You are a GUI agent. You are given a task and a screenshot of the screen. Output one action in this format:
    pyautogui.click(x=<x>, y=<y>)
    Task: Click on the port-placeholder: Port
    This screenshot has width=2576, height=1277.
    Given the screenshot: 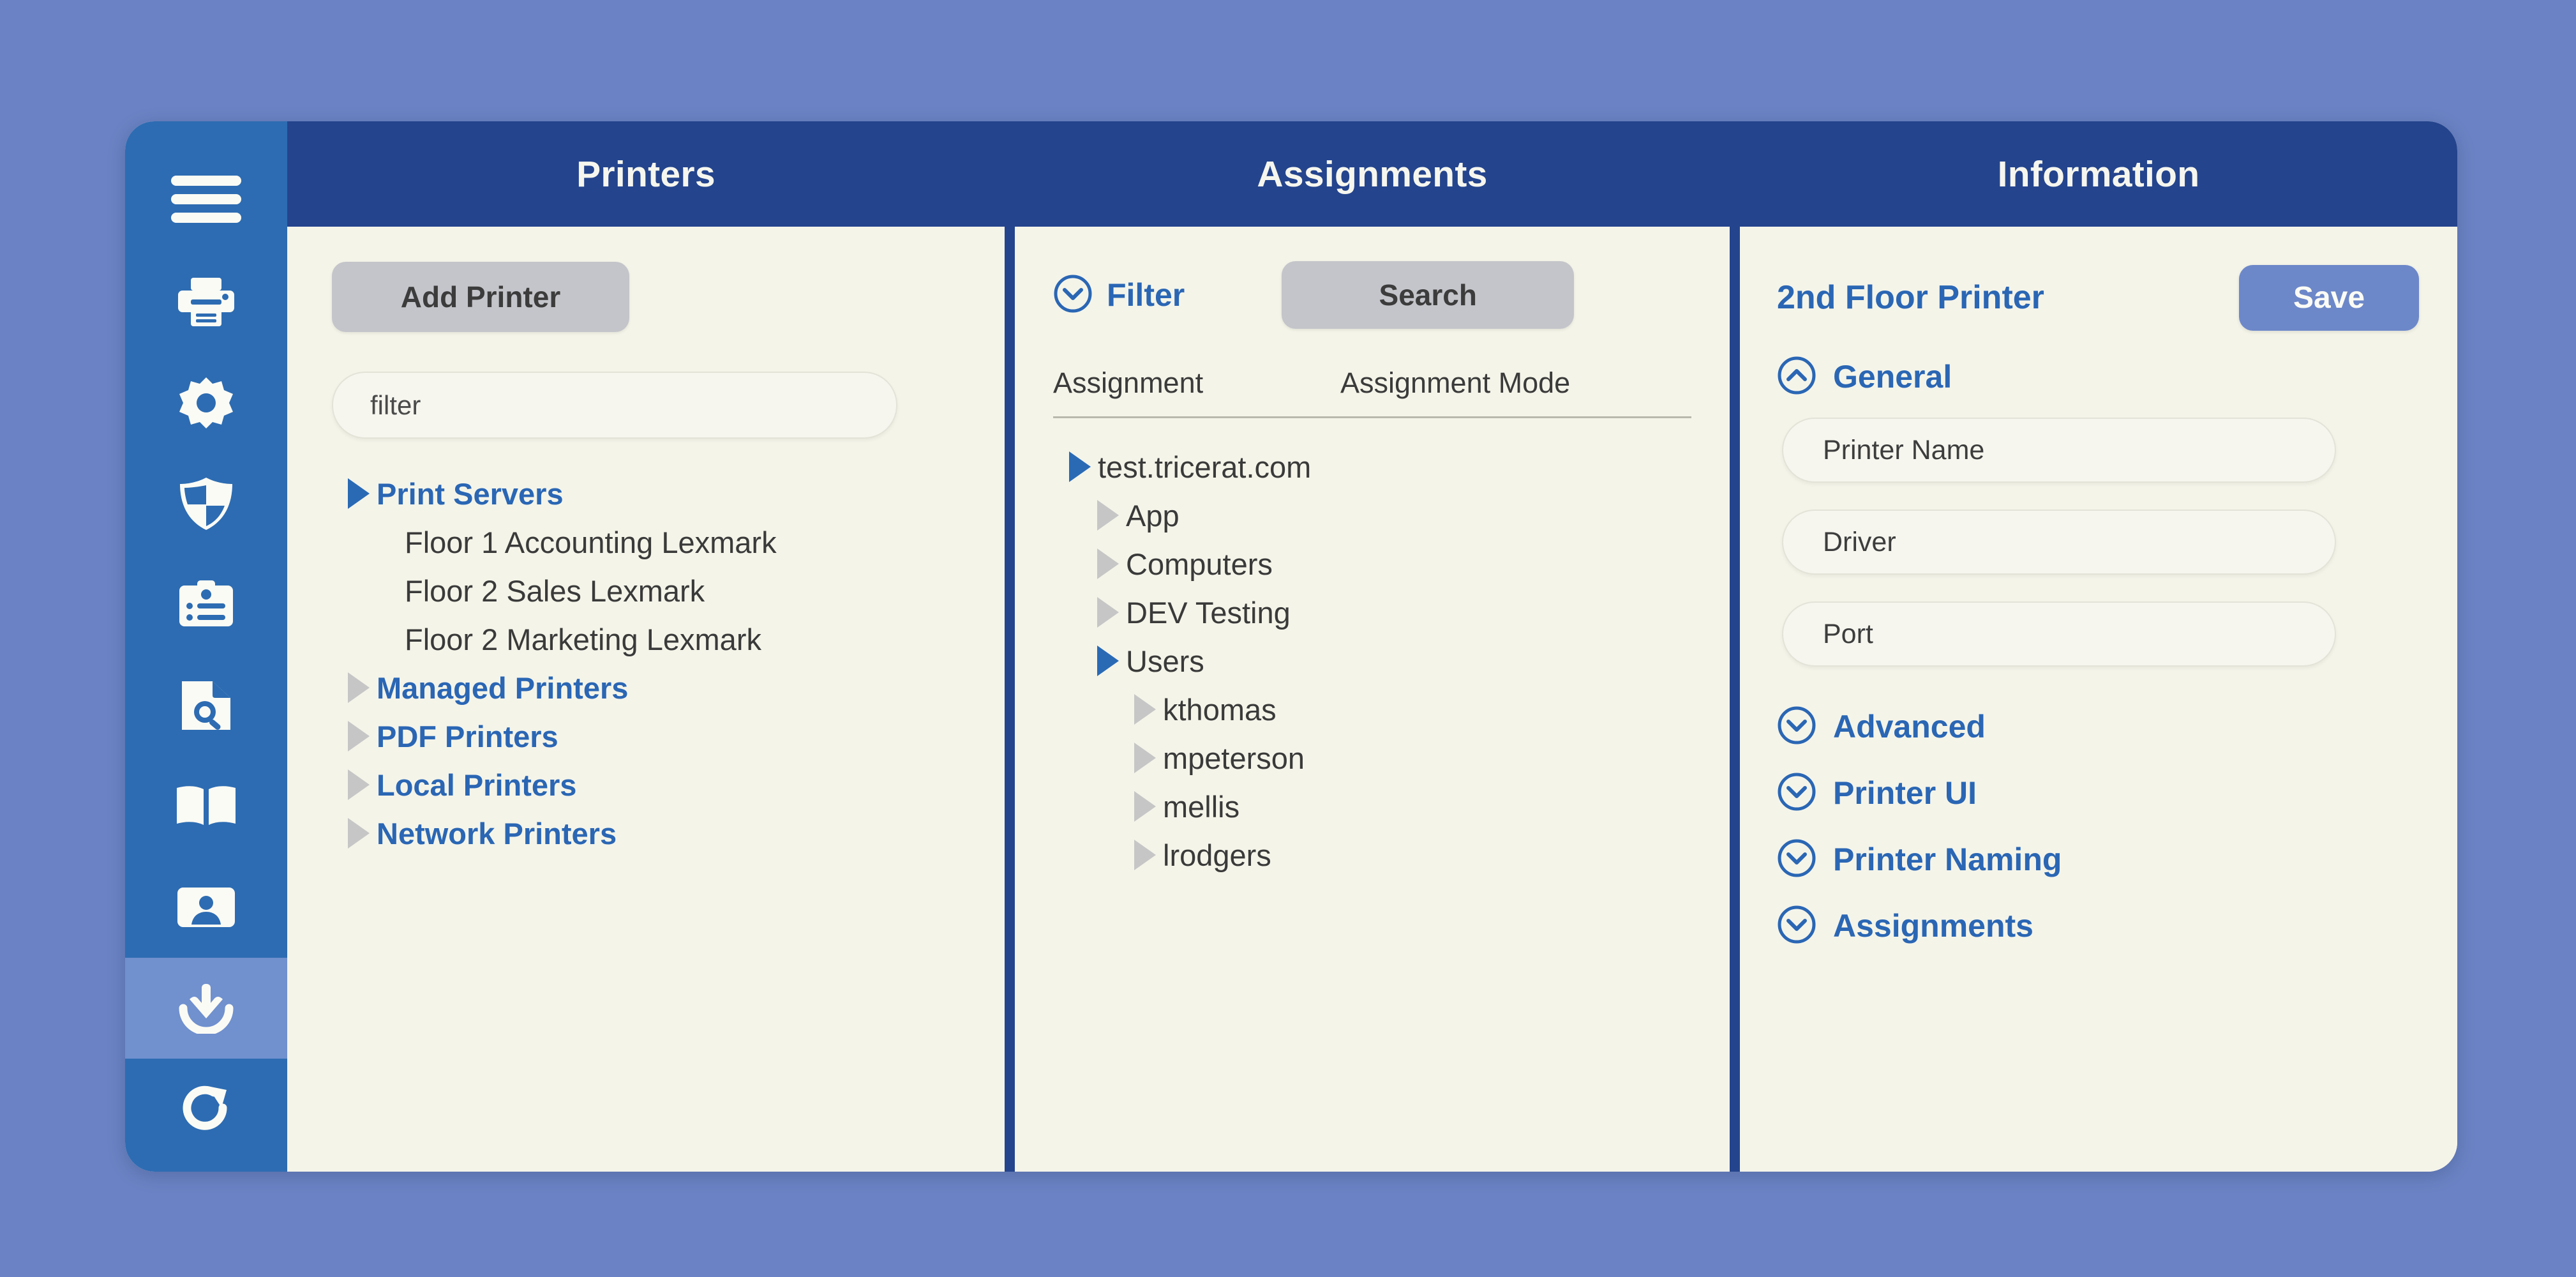 What is the action you would take?
    pyautogui.click(x=1848, y=633)
    